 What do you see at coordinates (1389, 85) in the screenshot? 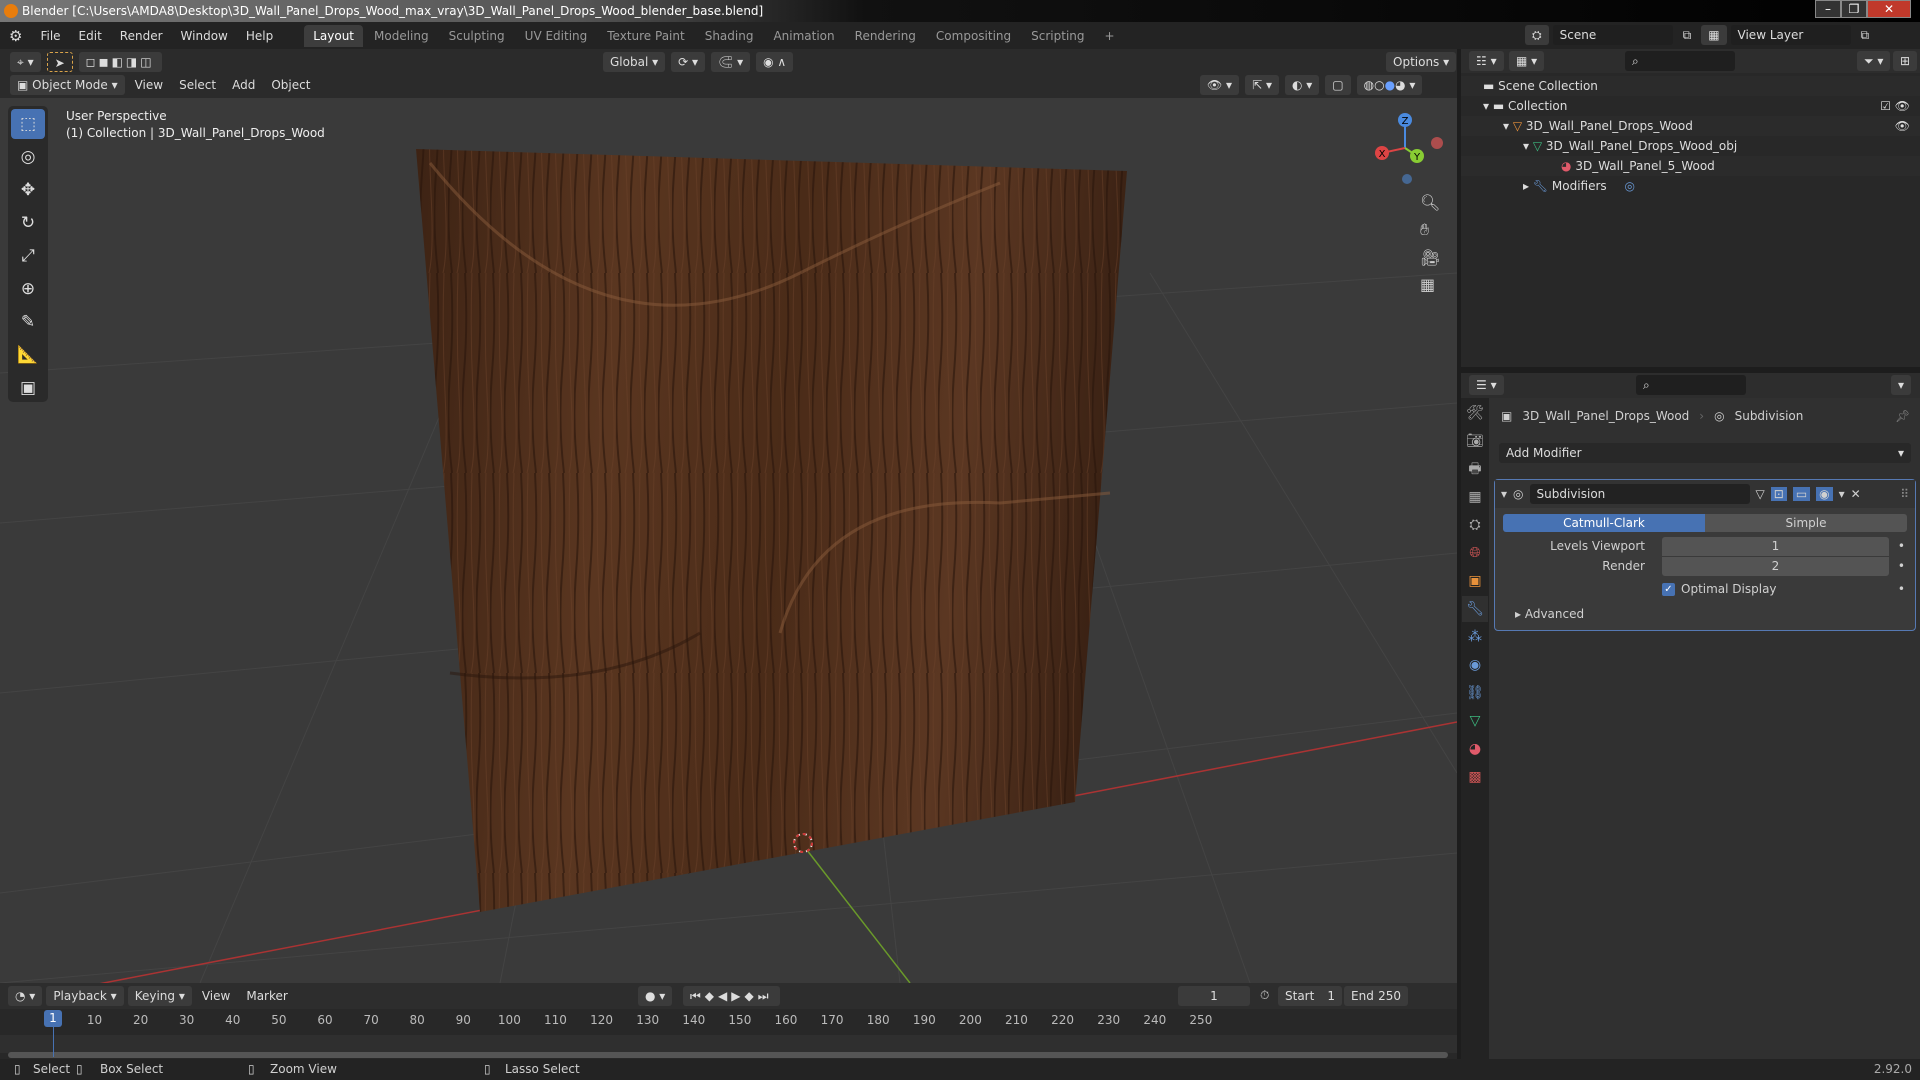
I see `shading-modes-icon: ◍○●◕ ▾` at bounding box center [1389, 85].